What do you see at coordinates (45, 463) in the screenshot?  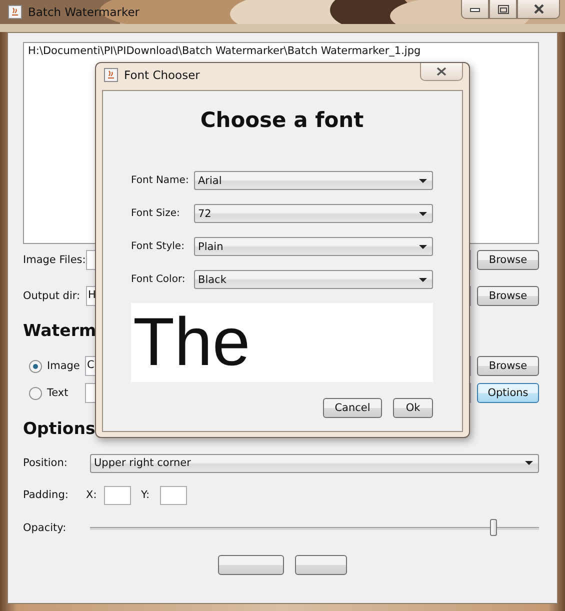 I see `field-label: Position:` at bounding box center [45, 463].